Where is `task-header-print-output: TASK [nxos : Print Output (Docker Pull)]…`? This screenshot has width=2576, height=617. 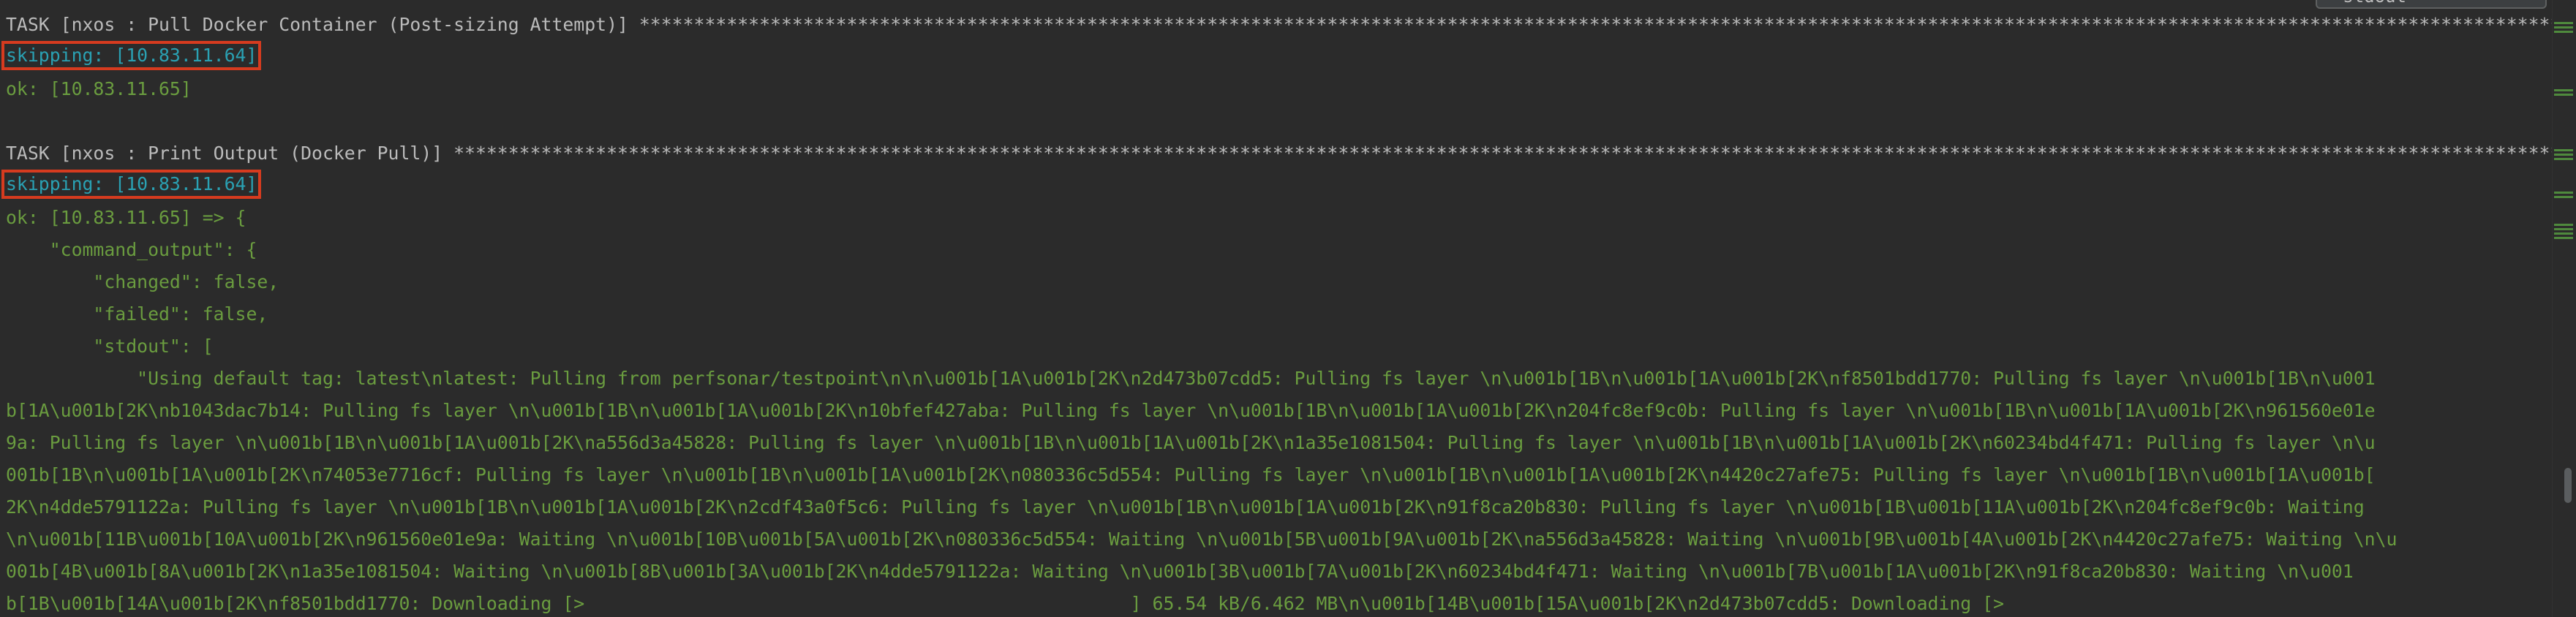 task-header-print-output: TASK [nxos : Print Output (Docker Pull)]… is located at coordinates (1279, 153).